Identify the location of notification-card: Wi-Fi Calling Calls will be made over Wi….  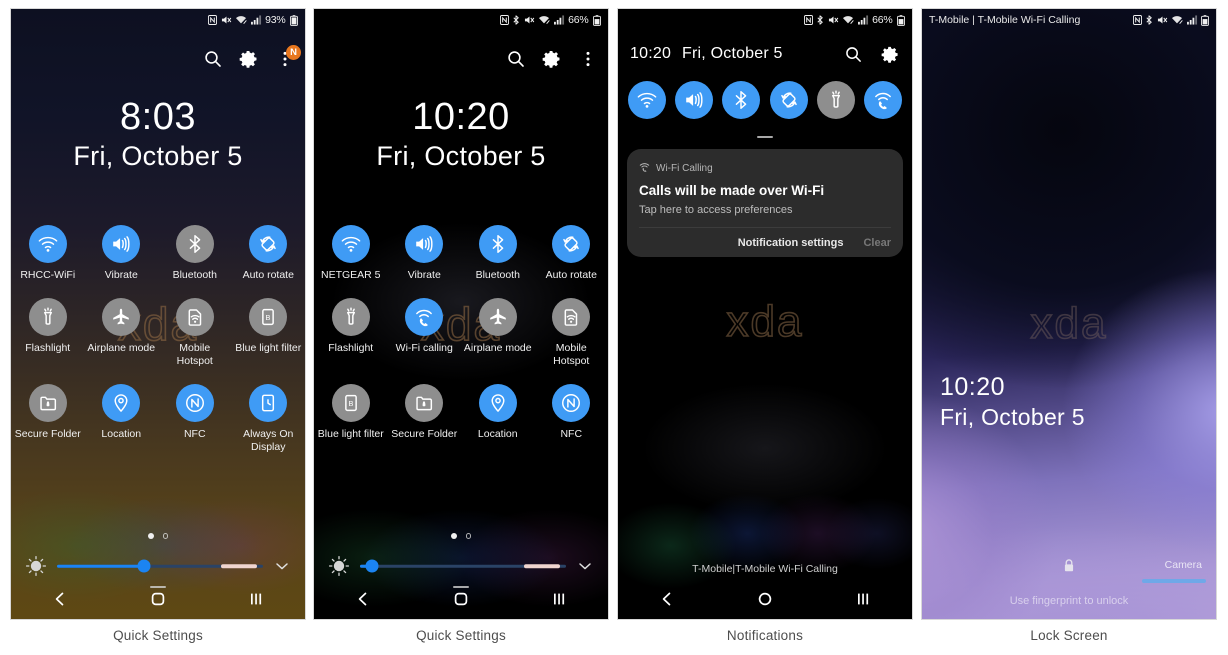
(765, 203).